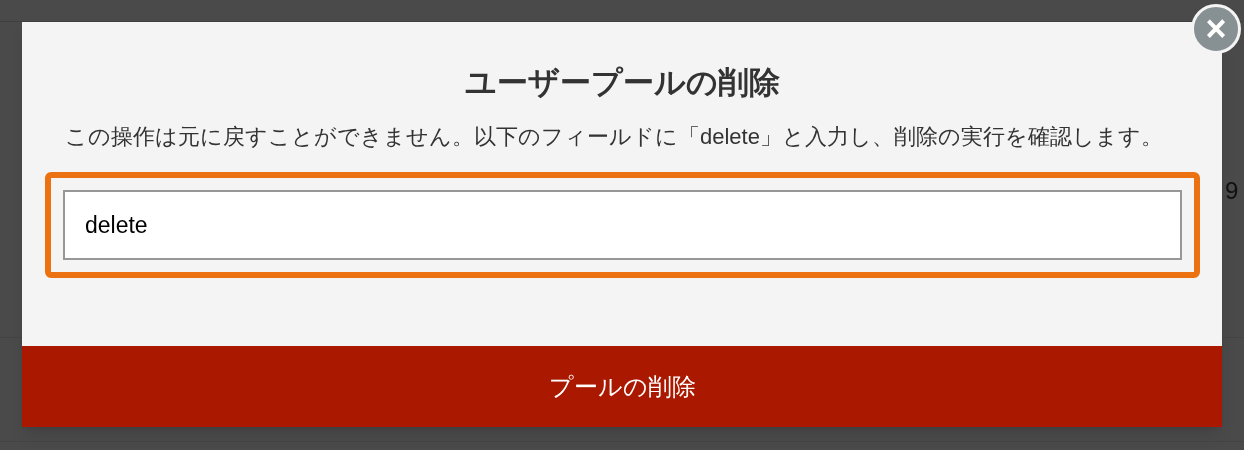  What do you see at coordinates (614, 137) in the screenshot?
I see `dialog-message: この操作は元に戻すことができません。以下のフィールドに「delete」と入力し、削除の実行を確認します。` at bounding box center [614, 137].